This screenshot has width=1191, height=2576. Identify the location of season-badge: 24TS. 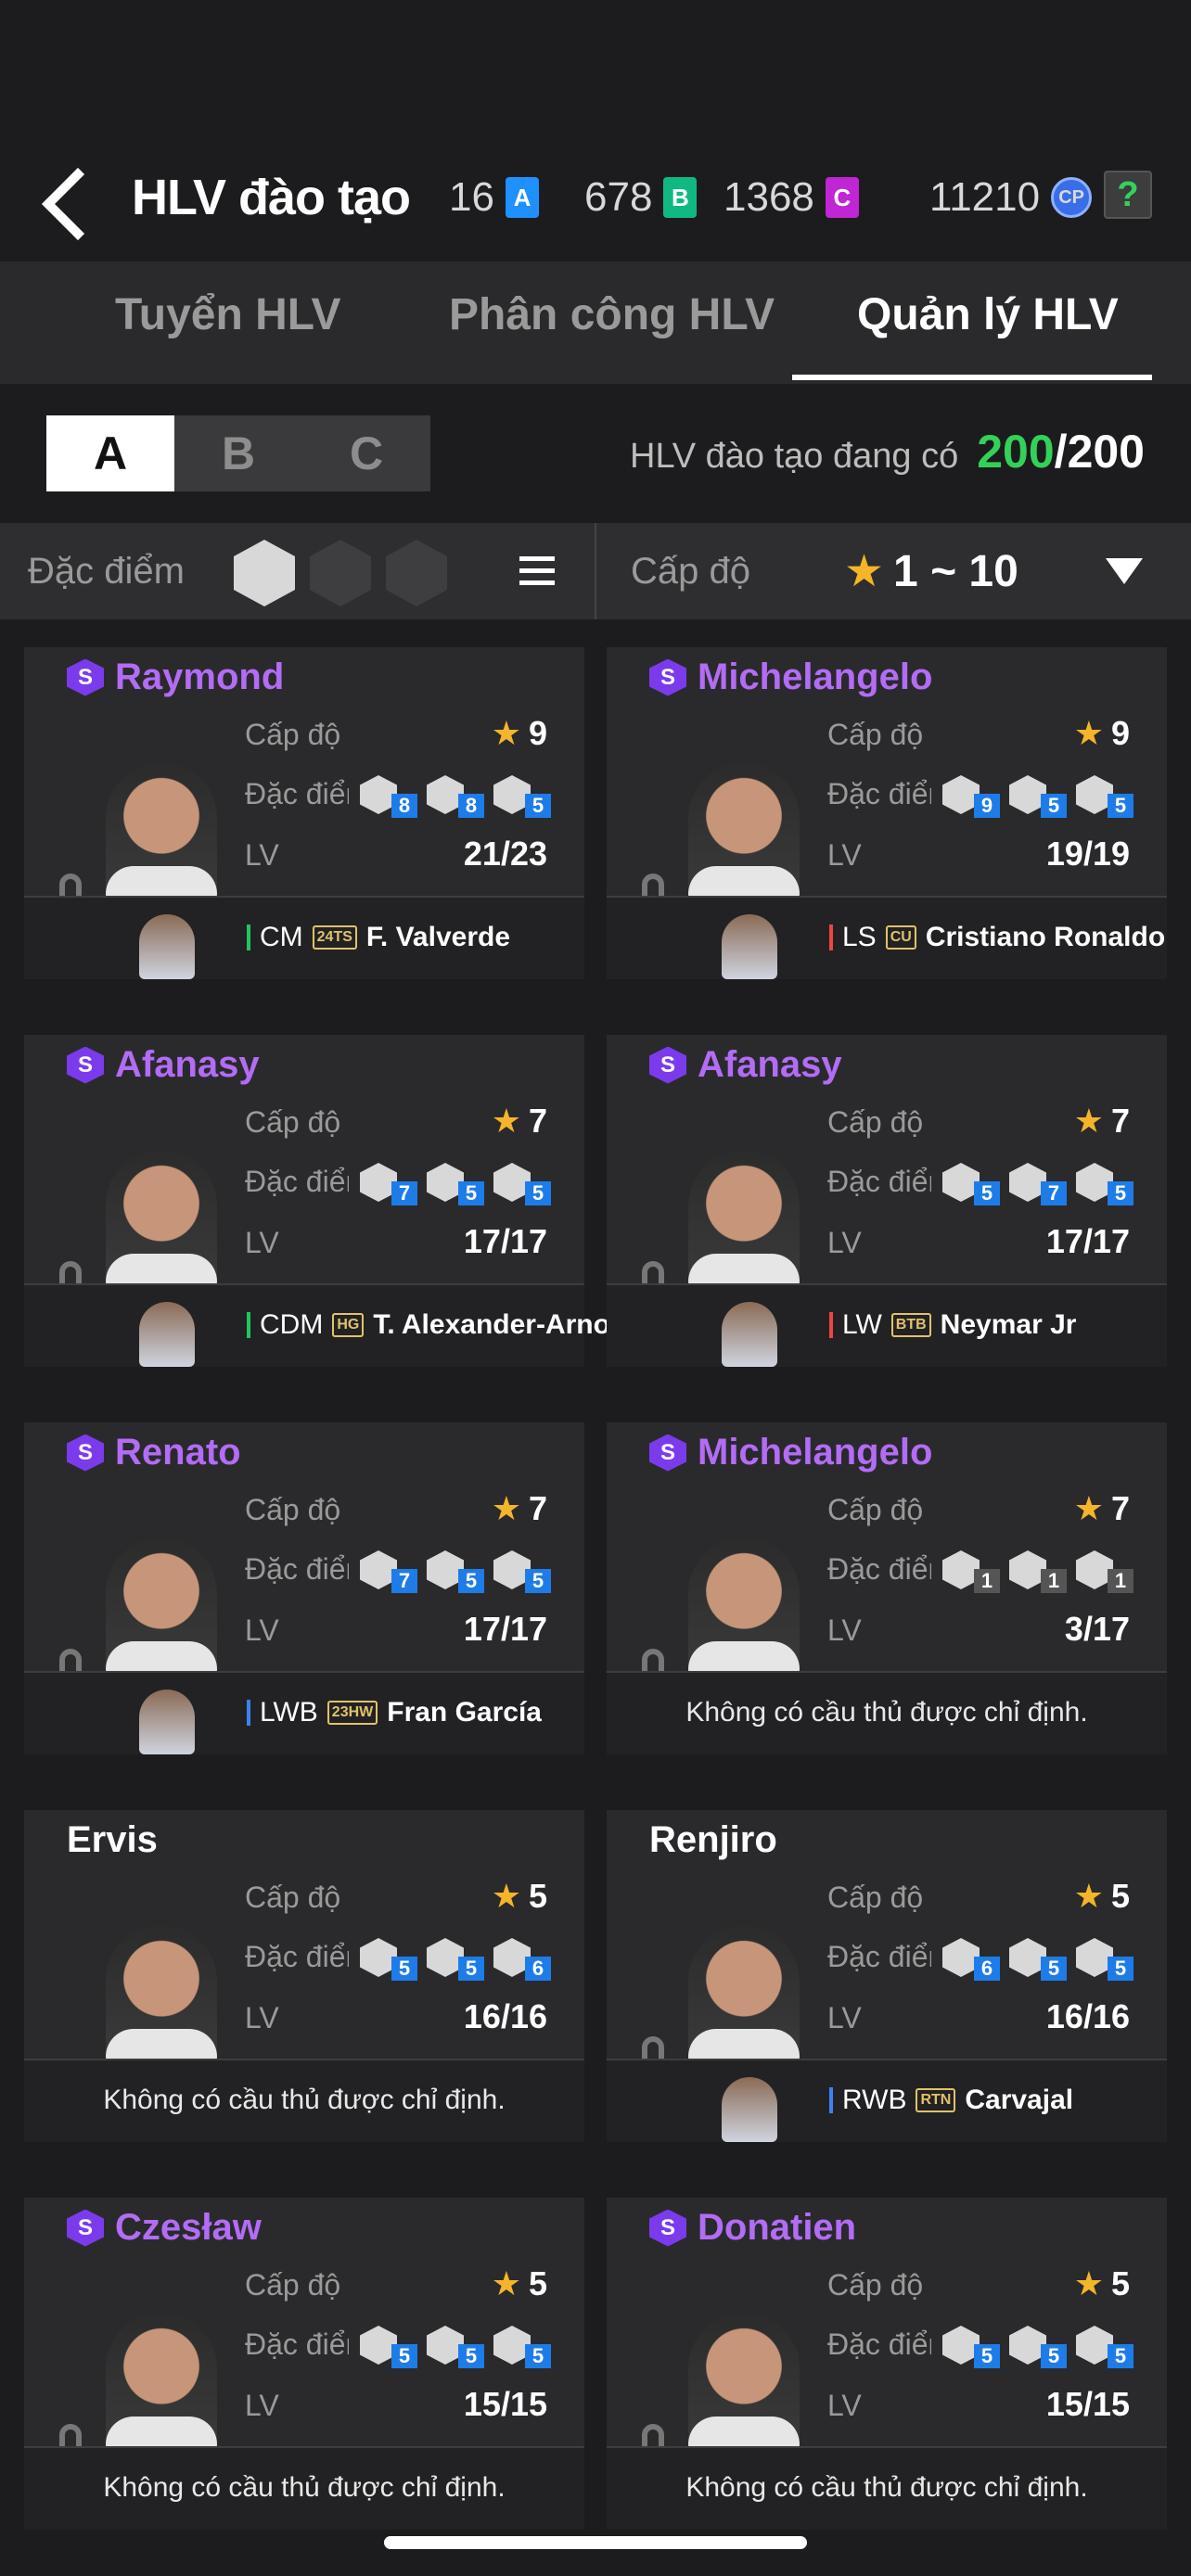
(334, 937).